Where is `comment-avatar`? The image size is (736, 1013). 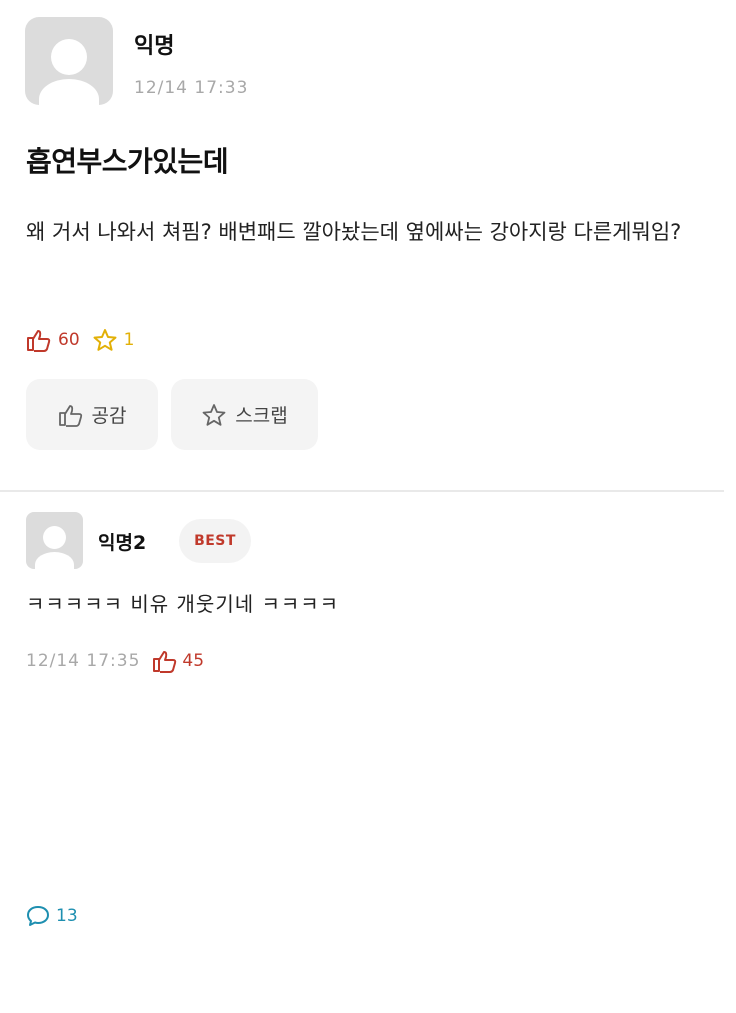
comment-avatar is located at coordinates (54, 540).